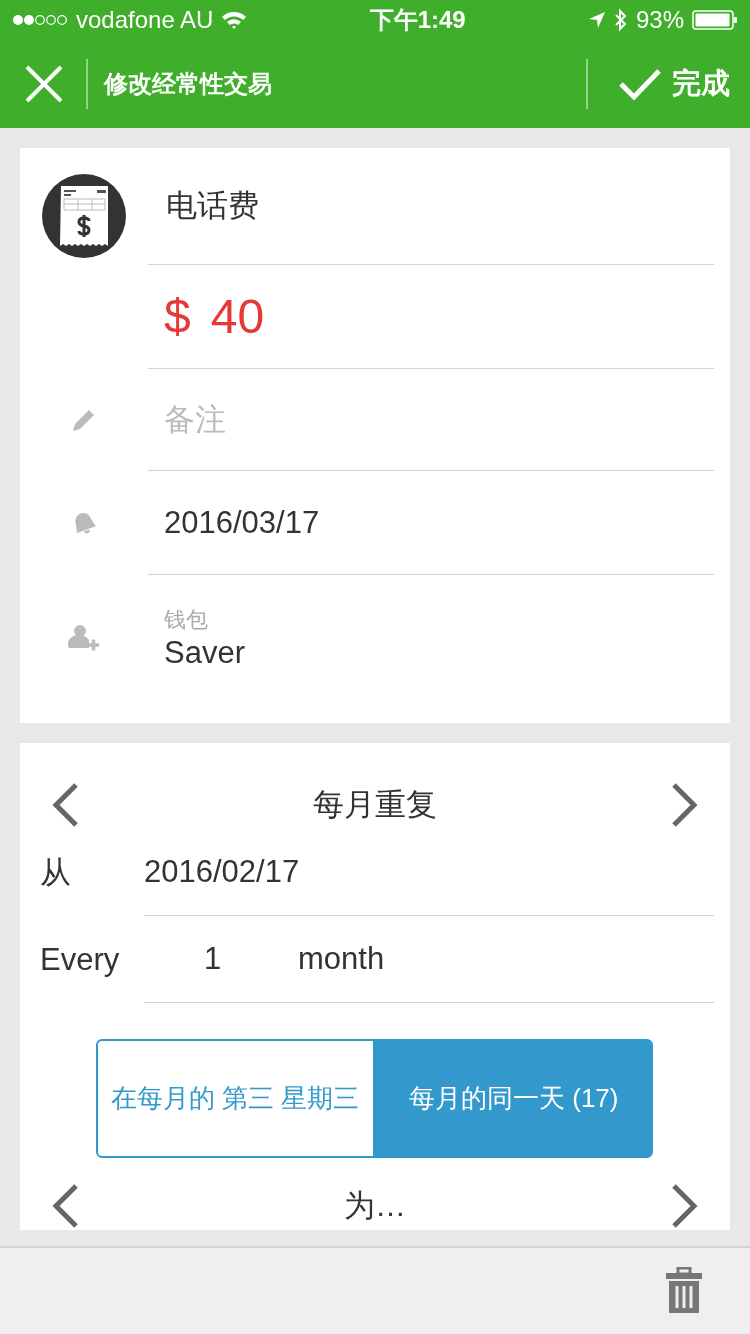  What do you see at coordinates (375, 805) in the screenshot?
I see `repeat-title: 每月重复` at bounding box center [375, 805].